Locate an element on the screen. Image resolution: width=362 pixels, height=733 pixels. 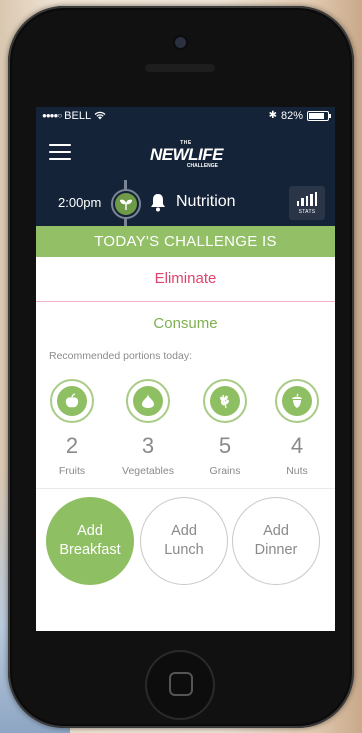
section-nav: 2:00pm Nutrition STATS is located at coordinates (185, 203).